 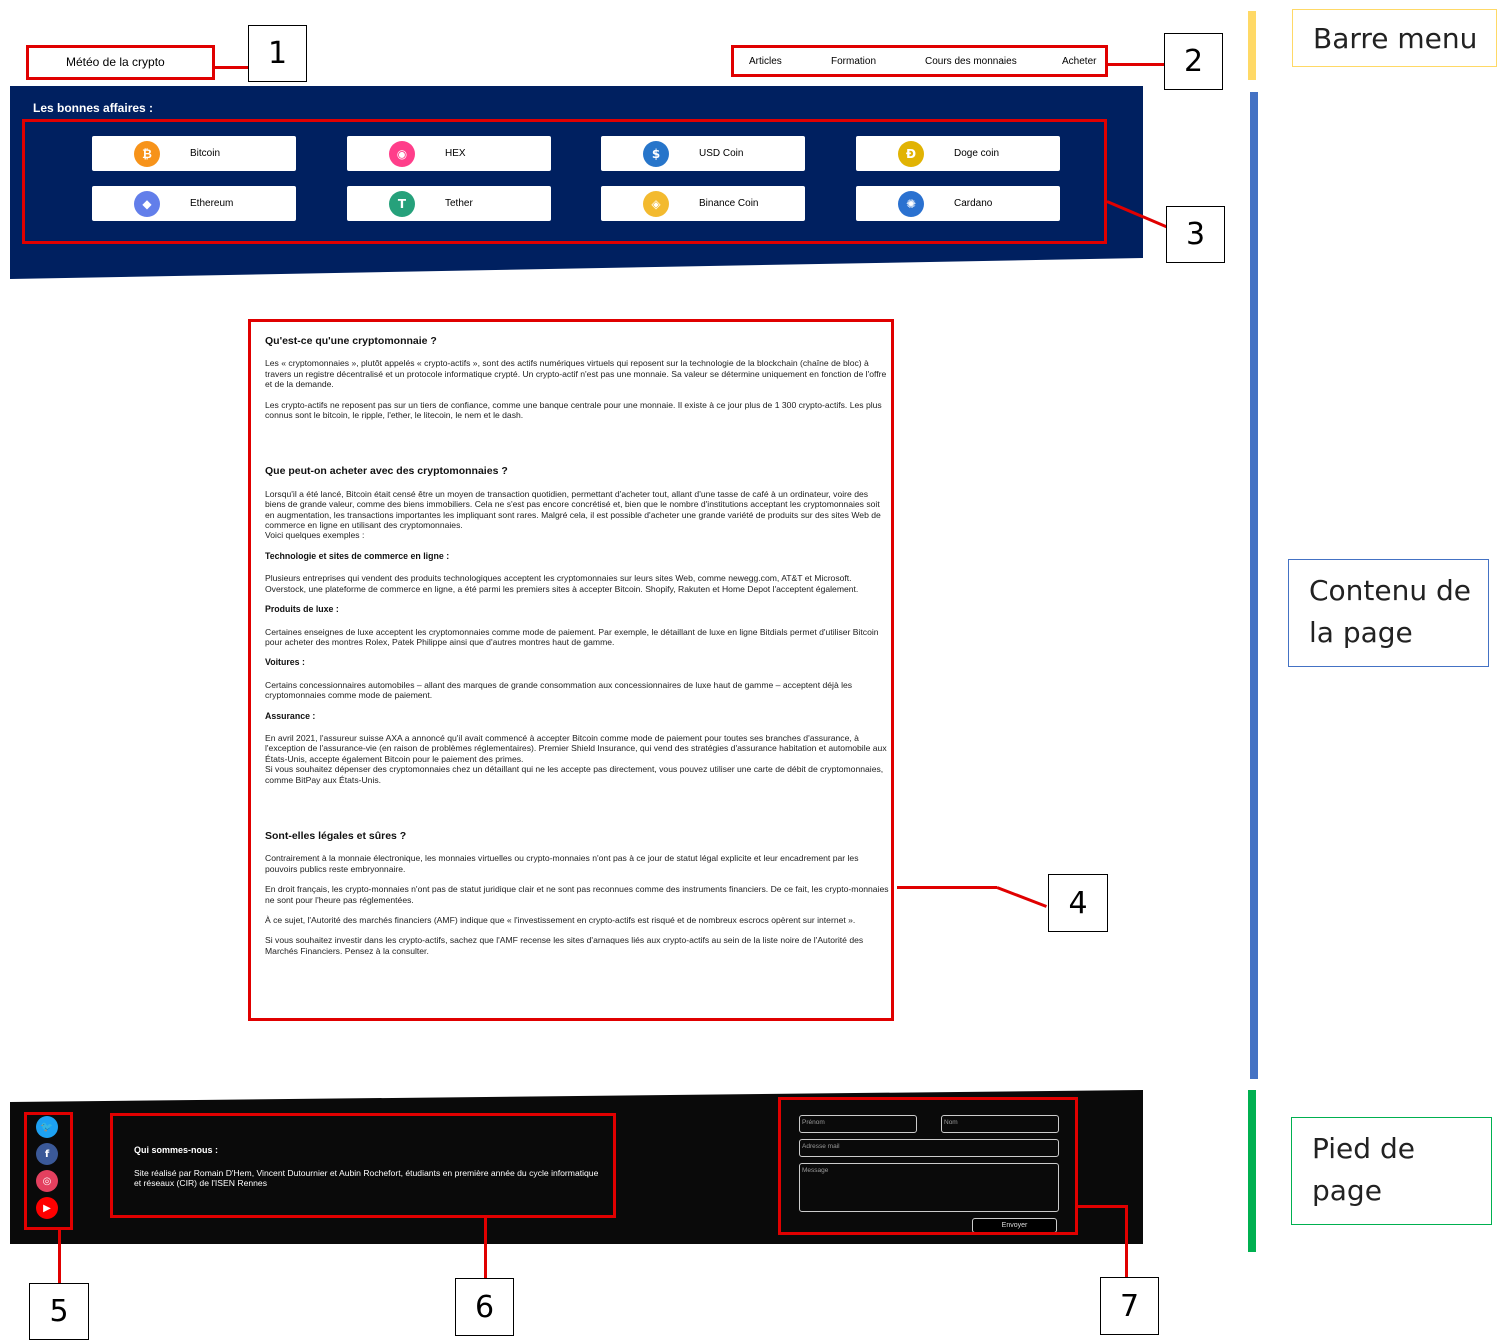 I want to click on callout-4: 4, so click(x=1078, y=903).